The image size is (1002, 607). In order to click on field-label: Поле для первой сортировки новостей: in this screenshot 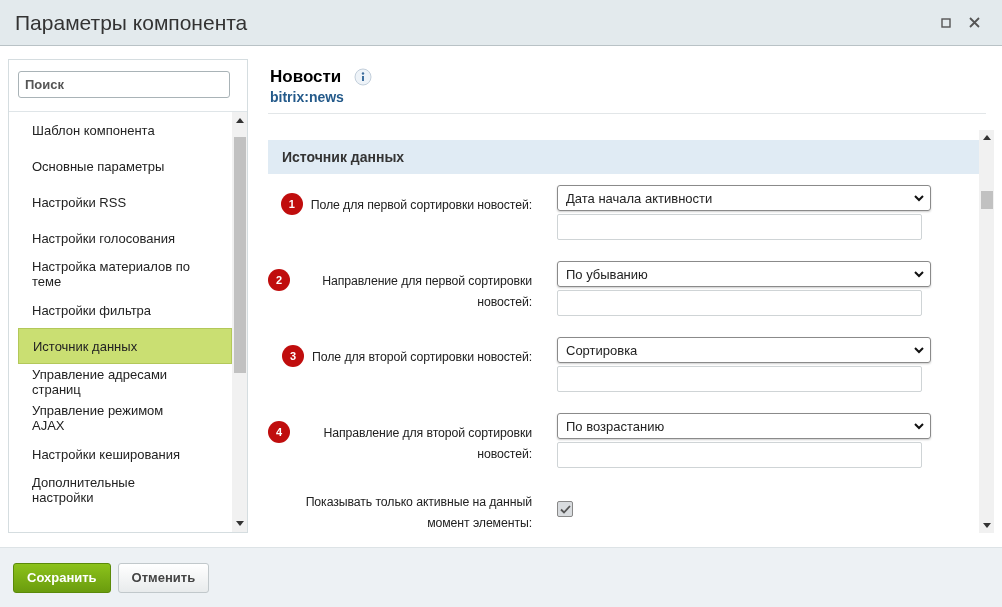, I will do `click(421, 205)`.